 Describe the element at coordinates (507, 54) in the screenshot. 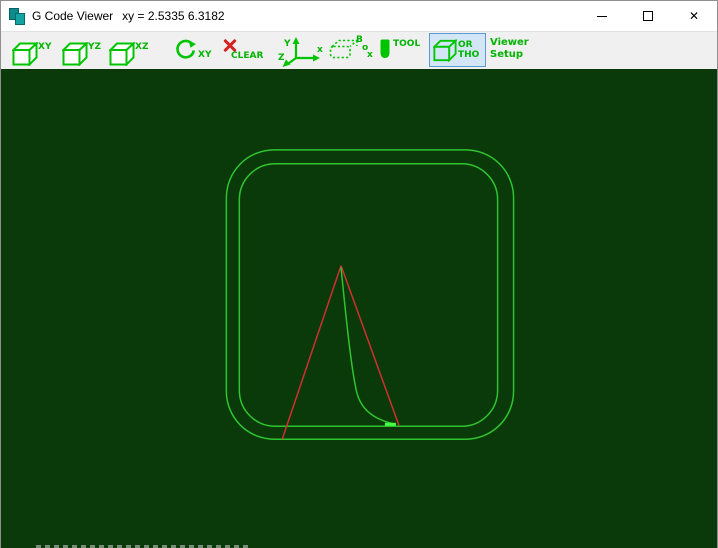

I see `viewer-setup-line2: Setup` at that location.